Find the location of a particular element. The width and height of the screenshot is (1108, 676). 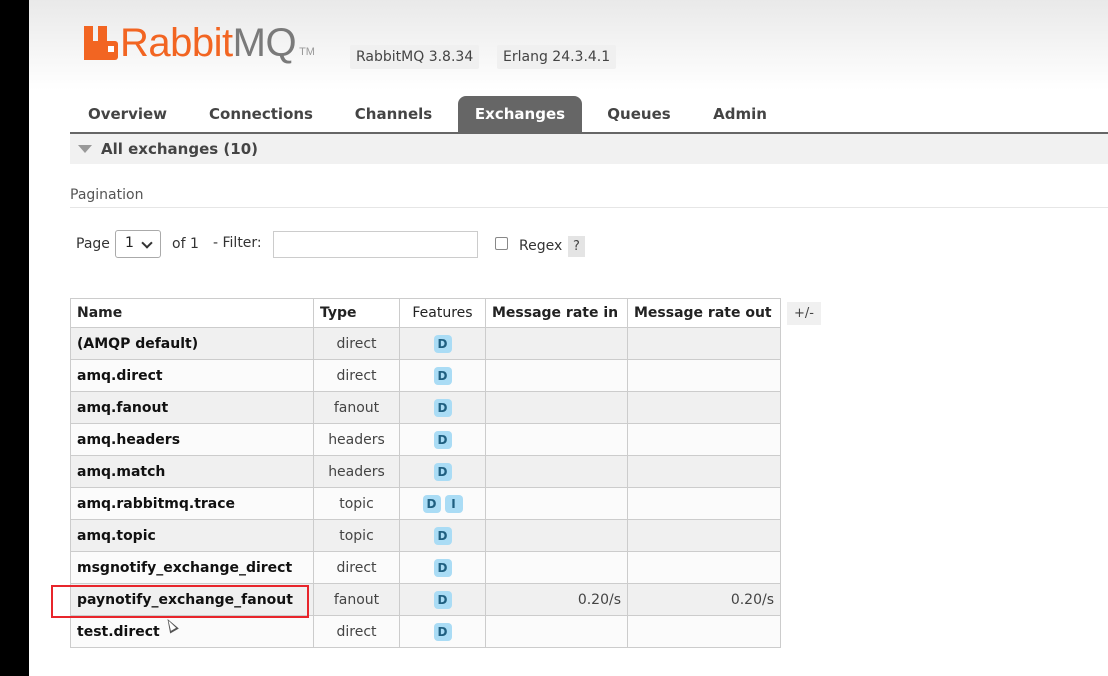

table-row: amq.headers headers D is located at coordinates (425, 439).